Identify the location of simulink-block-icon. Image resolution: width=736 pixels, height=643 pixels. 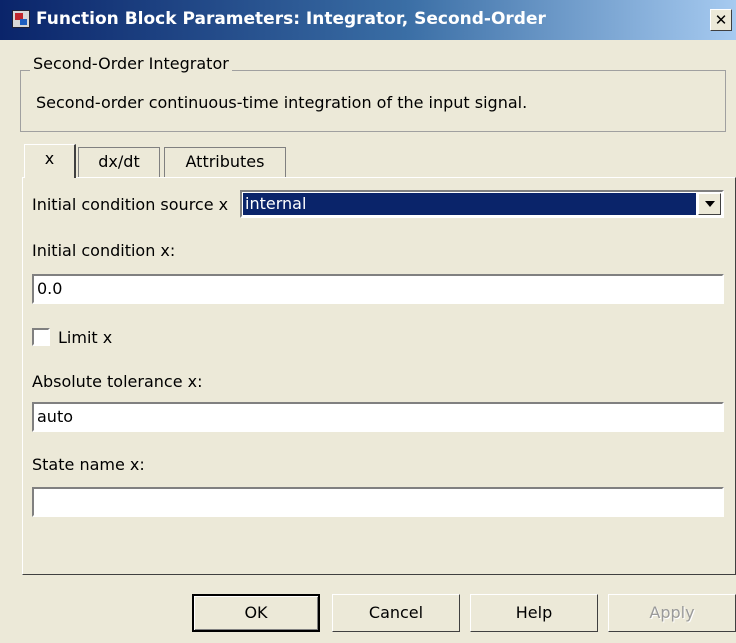
(21, 19).